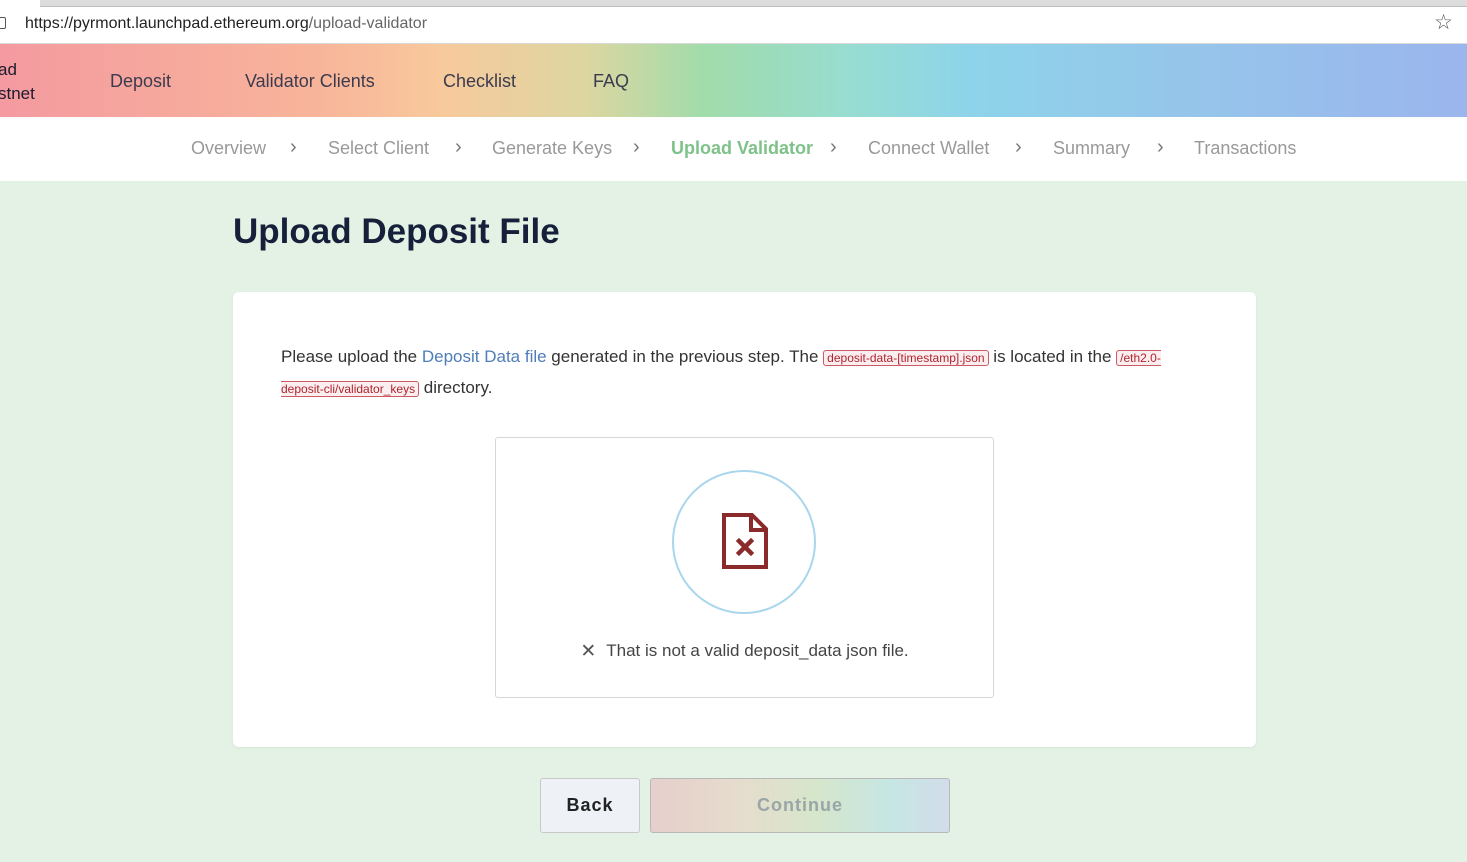 The image size is (1467, 862). I want to click on deposit-data-link: Deposit Data file, so click(484, 356).